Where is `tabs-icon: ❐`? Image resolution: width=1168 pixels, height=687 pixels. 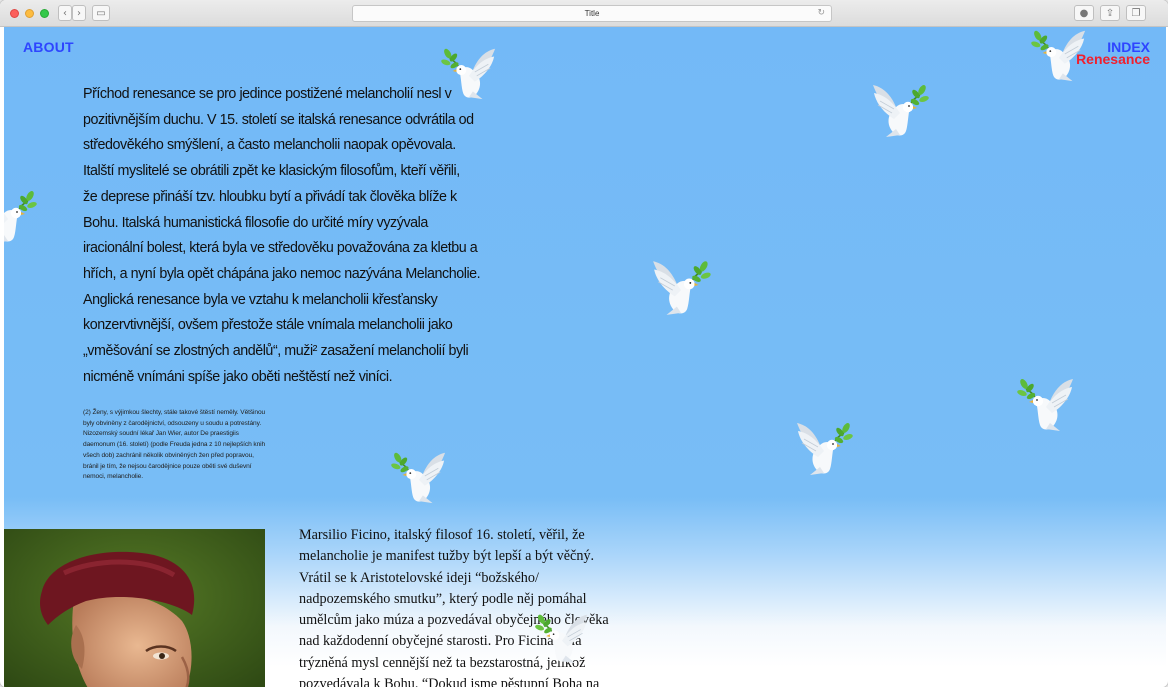
tabs-icon: ❐ is located at coordinates (1136, 13).